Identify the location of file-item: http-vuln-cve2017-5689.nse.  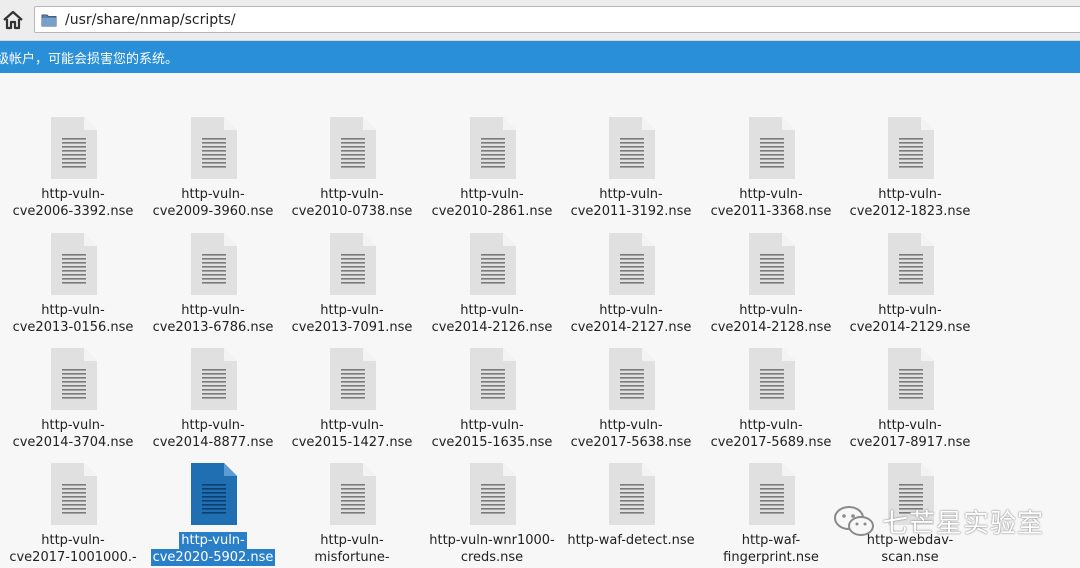
(771, 402).